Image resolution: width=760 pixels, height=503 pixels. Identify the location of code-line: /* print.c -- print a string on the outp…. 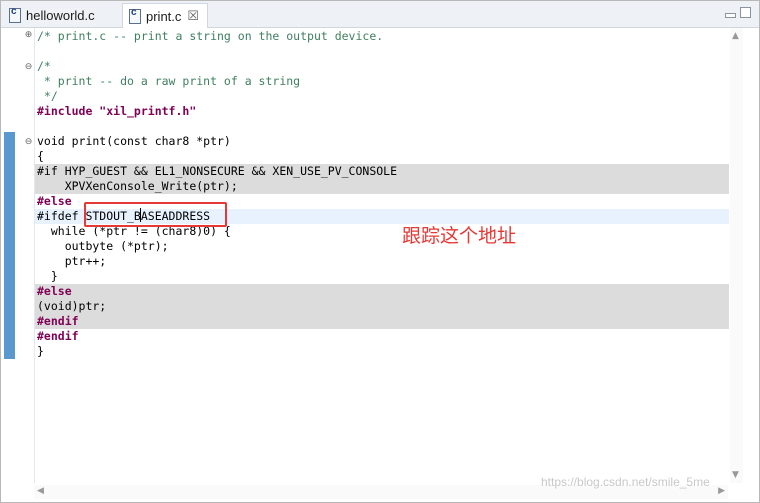
(210, 36).